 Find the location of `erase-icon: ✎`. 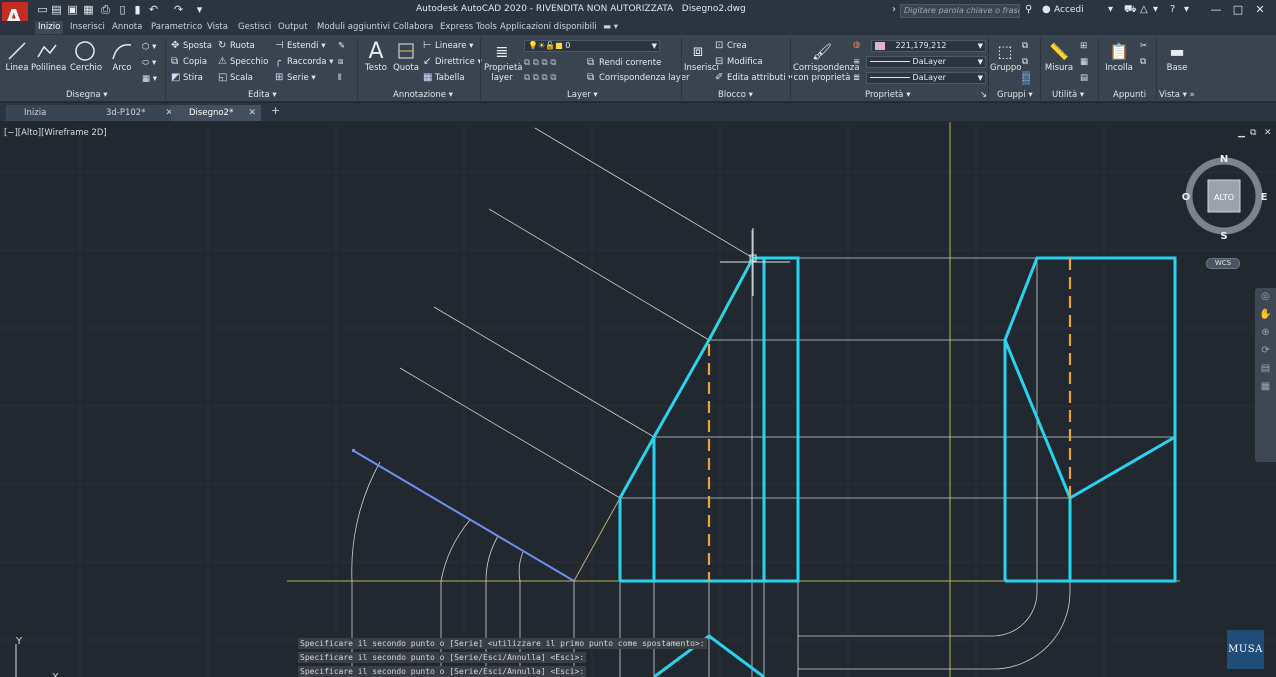

erase-icon: ✎ is located at coordinates (341, 46).